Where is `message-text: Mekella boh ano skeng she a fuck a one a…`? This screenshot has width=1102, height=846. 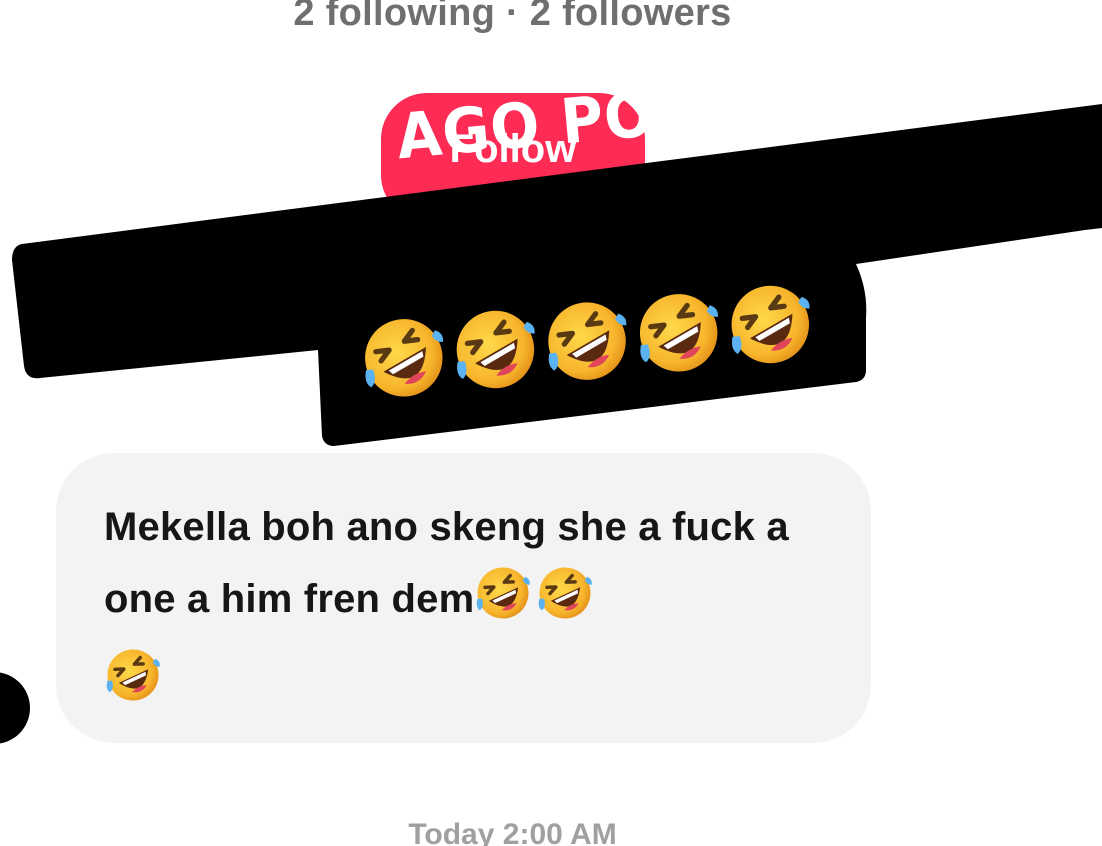
message-text: Mekella boh ano skeng she a fuck a one a… is located at coordinates (446, 563).